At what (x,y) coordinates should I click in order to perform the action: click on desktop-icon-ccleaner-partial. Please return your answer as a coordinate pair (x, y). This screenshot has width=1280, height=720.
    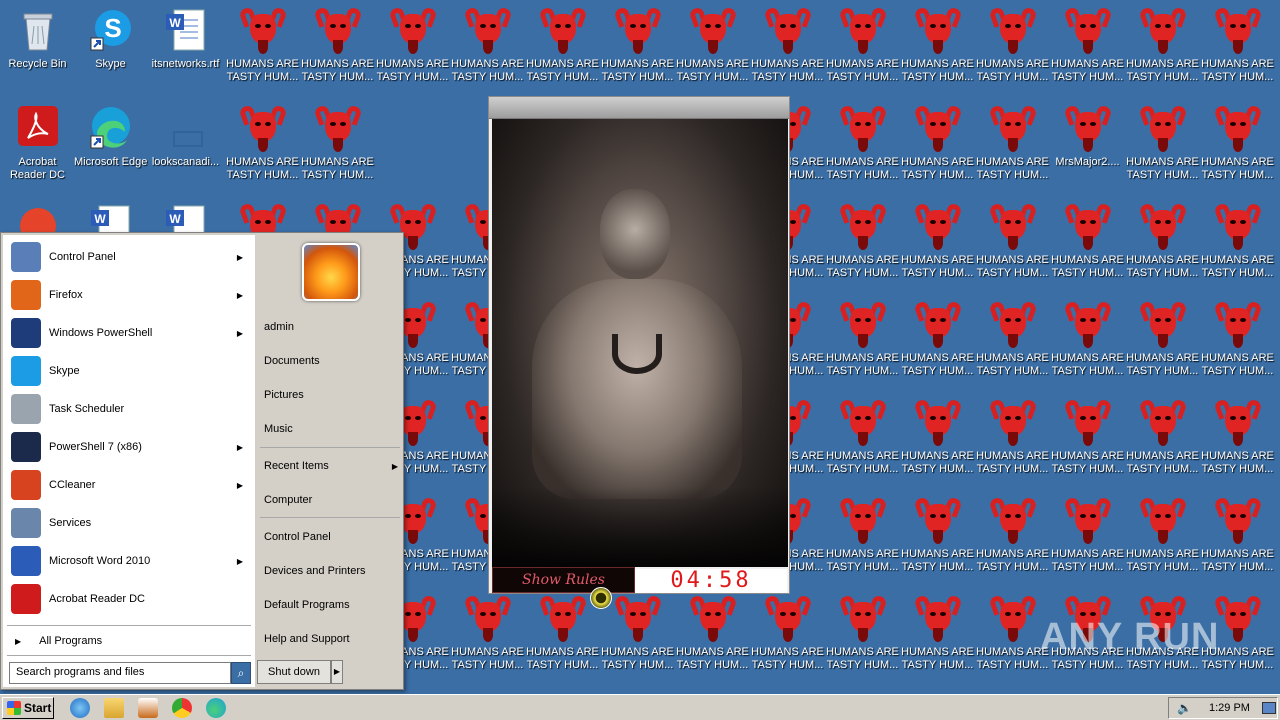
    Looking at the image, I should click on (37, 214).